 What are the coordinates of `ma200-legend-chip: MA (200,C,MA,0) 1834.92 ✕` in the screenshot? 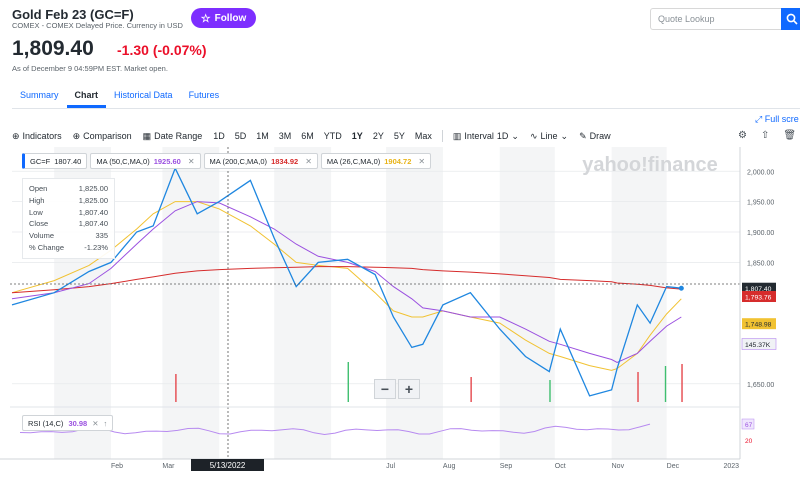 It's located at (260, 161).